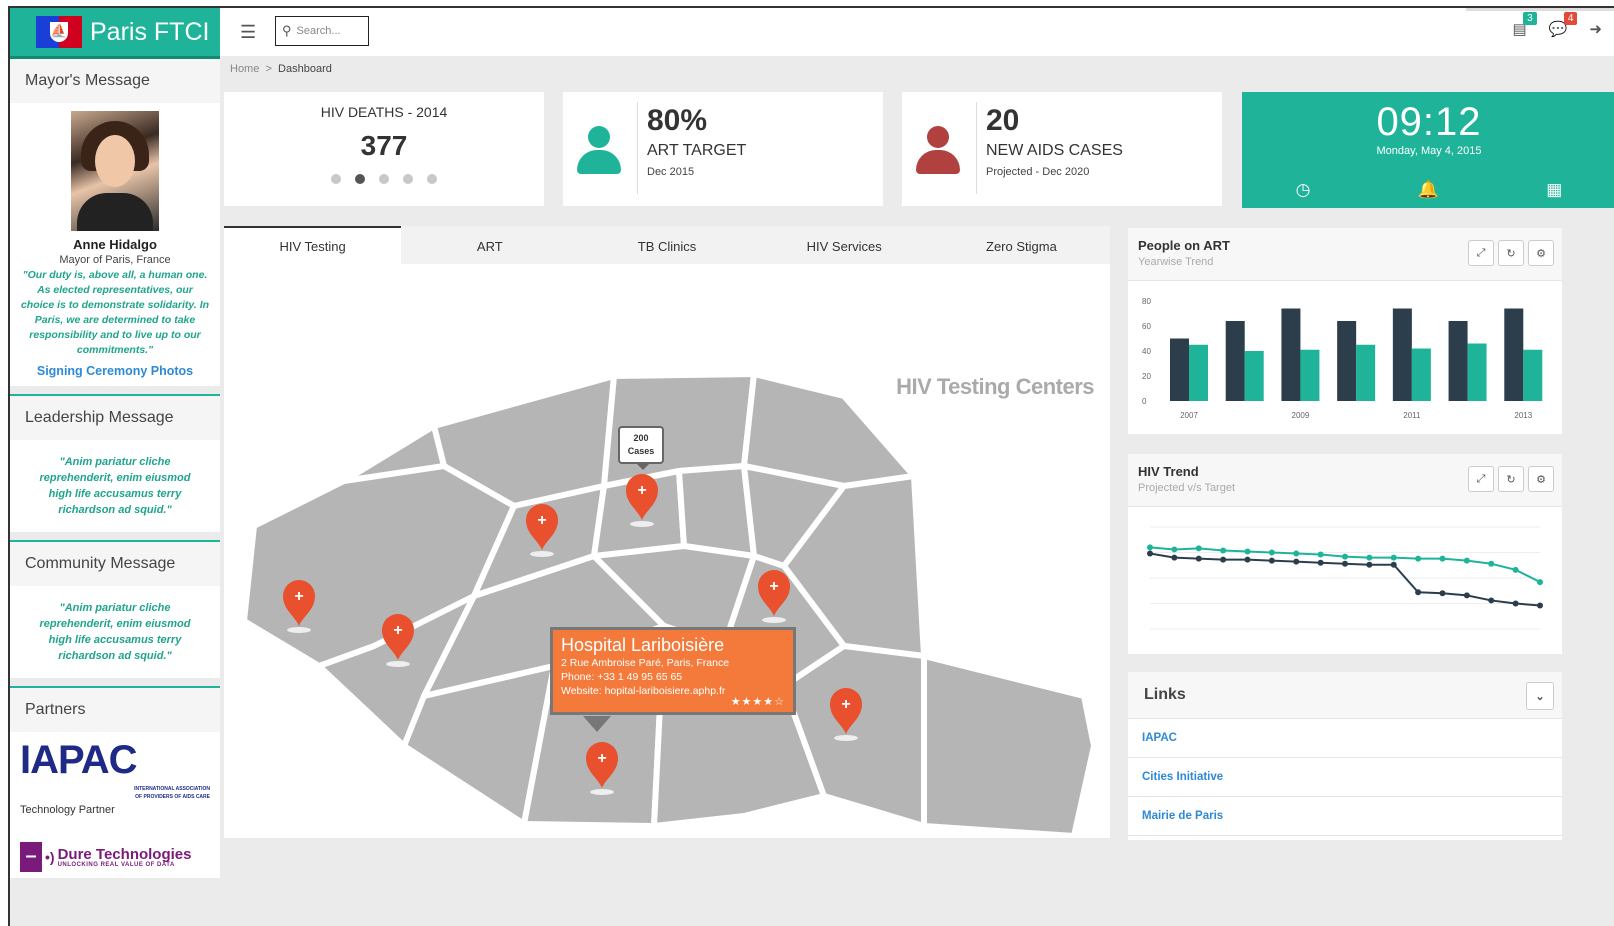  Describe the element at coordinates (1563, 25) in the screenshot. I see `comments-icon: 💬 4` at that location.